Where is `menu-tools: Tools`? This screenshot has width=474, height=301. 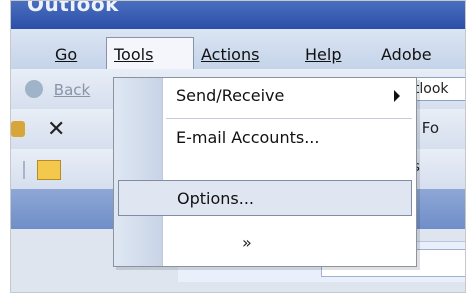 menu-tools: Tools is located at coordinates (133, 54).